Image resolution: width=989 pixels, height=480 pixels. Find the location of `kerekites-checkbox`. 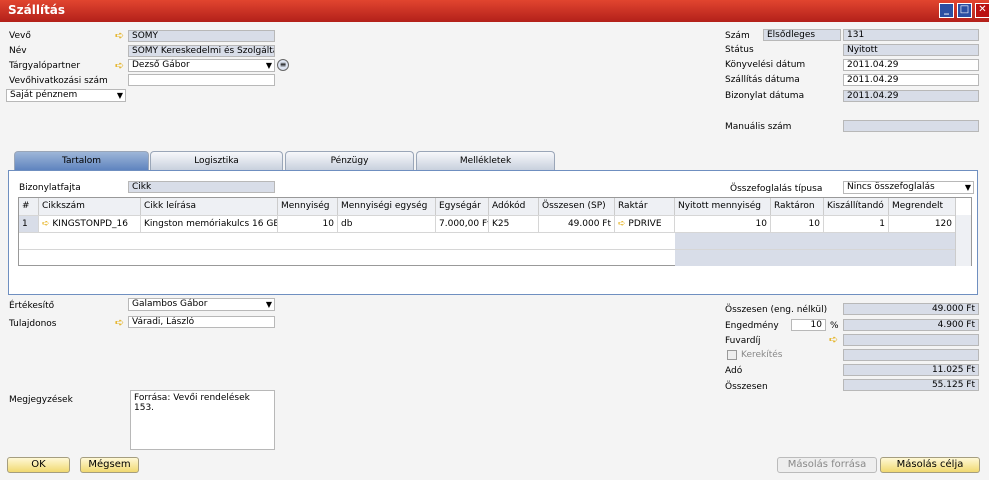

kerekites-checkbox is located at coordinates (732, 355).